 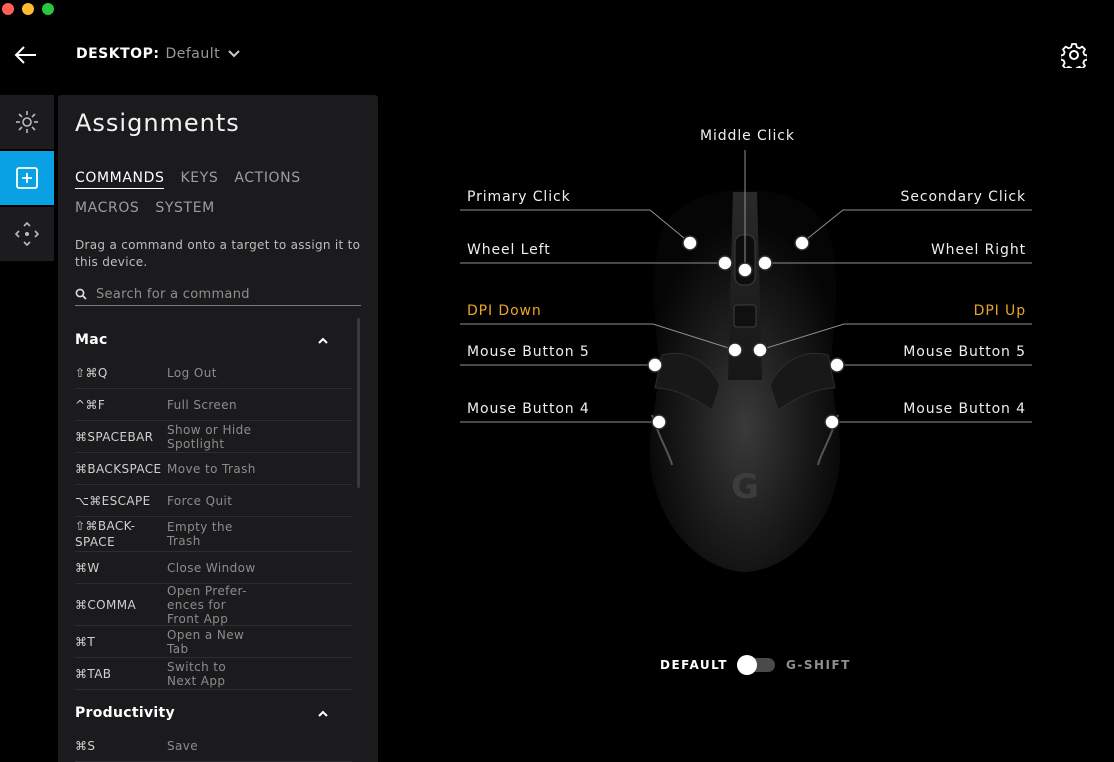 I want to click on tab-commands: COMMANDS, so click(x=120, y=179).